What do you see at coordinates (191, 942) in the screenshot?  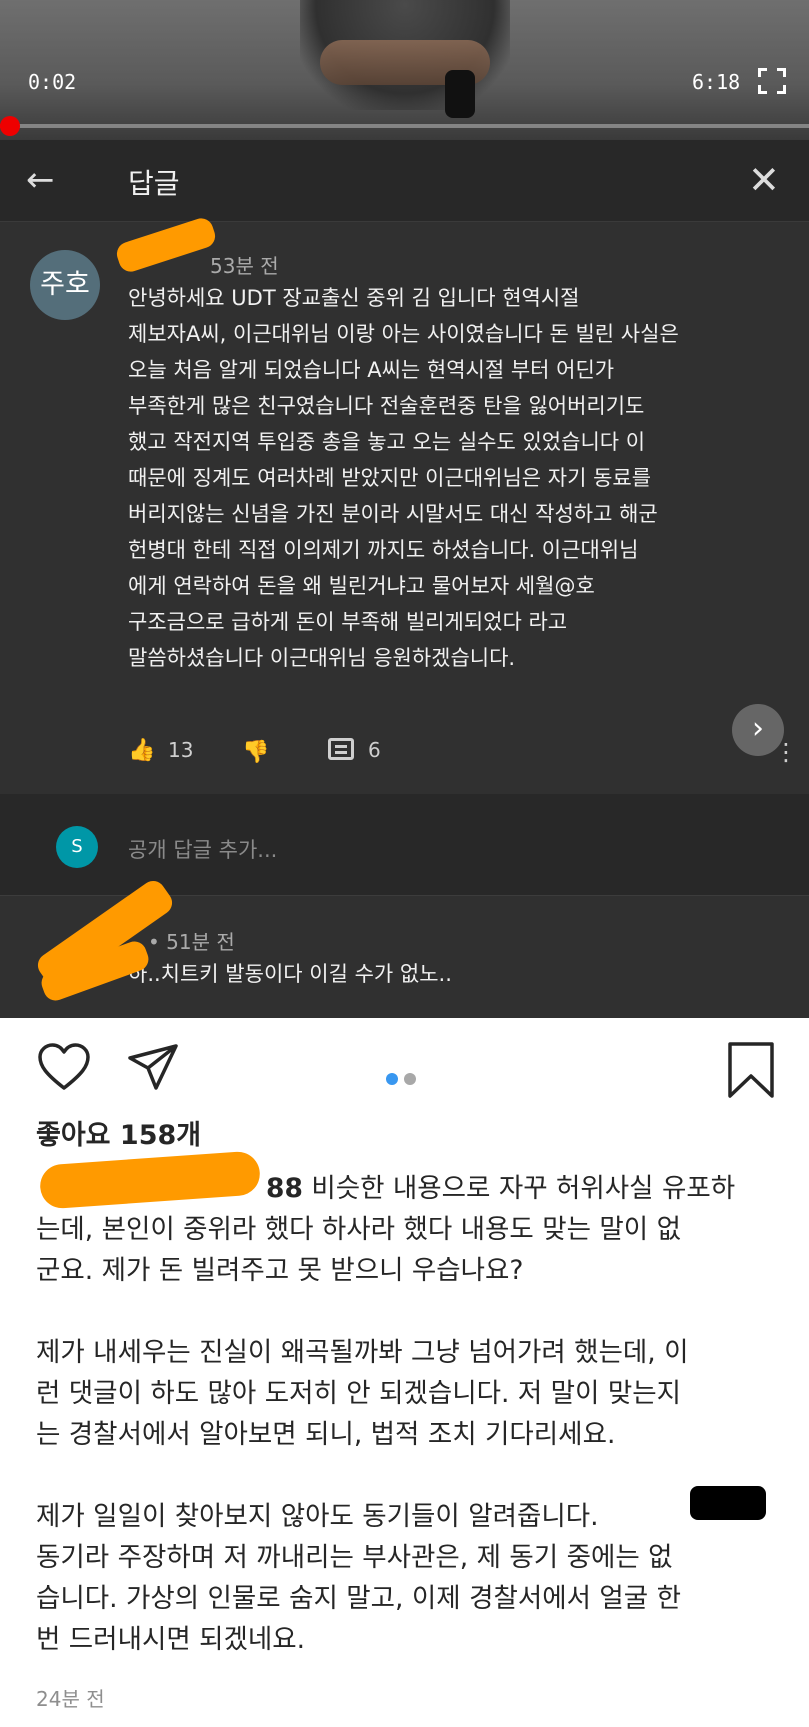 I see `reply-time: • 51분 전` at bounding box center [191, 942].